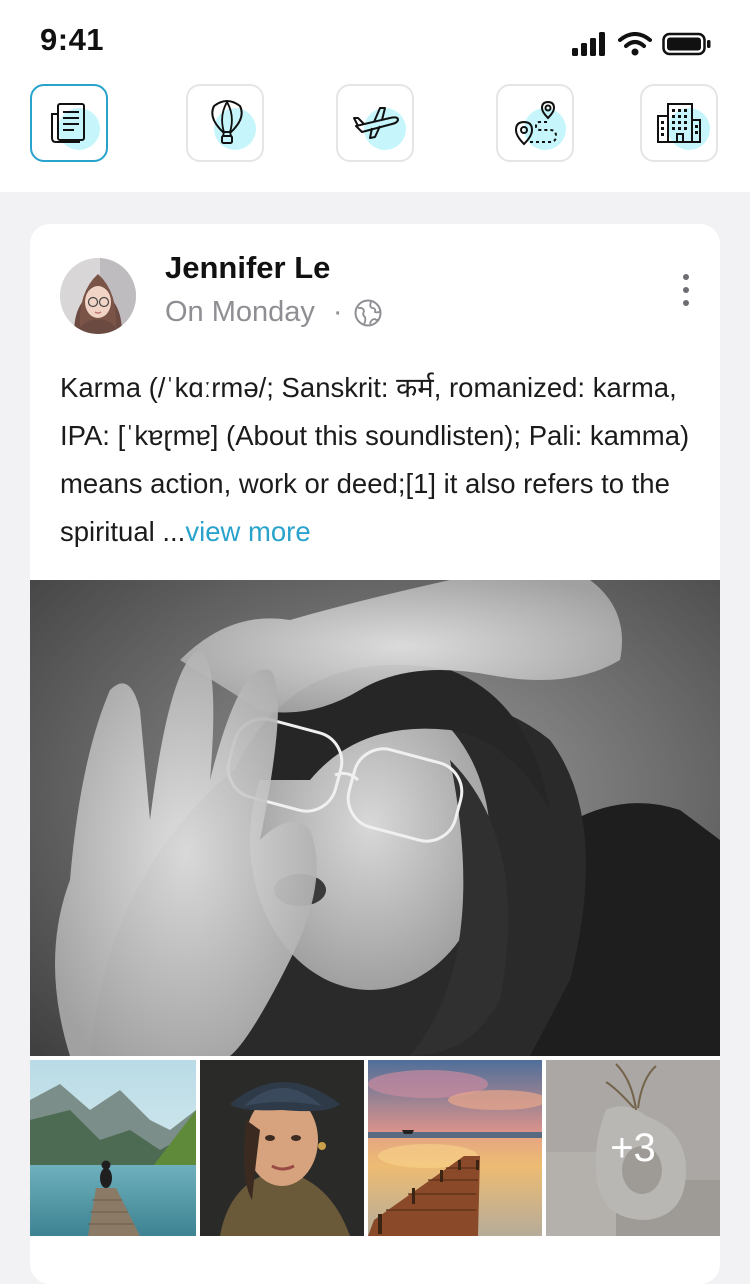 This screenshot has height=1284, width=750. What do you see at coordinates (98, 296) in the screenshot?
I see `avatar` at bounding box center [98, 296].